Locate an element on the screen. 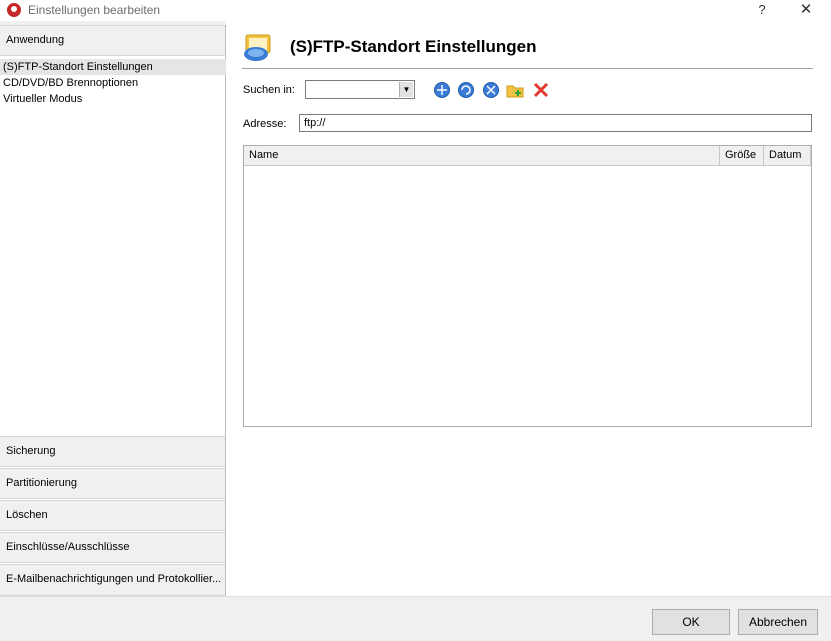 This screenshot has width=831, height=641. sidebar-item-virtual-mode: Virtueller Modus is located at coordinates (114, 99).